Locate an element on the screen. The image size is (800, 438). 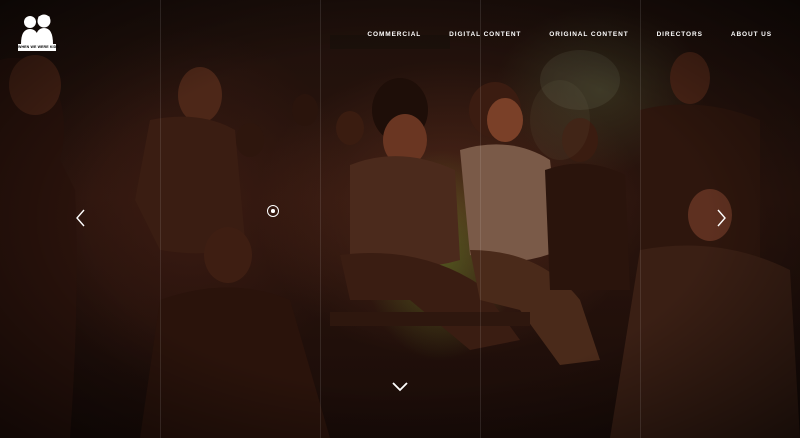
nav-original-content: ORIGINAL CONTENT is located at coordinates (588, 35).